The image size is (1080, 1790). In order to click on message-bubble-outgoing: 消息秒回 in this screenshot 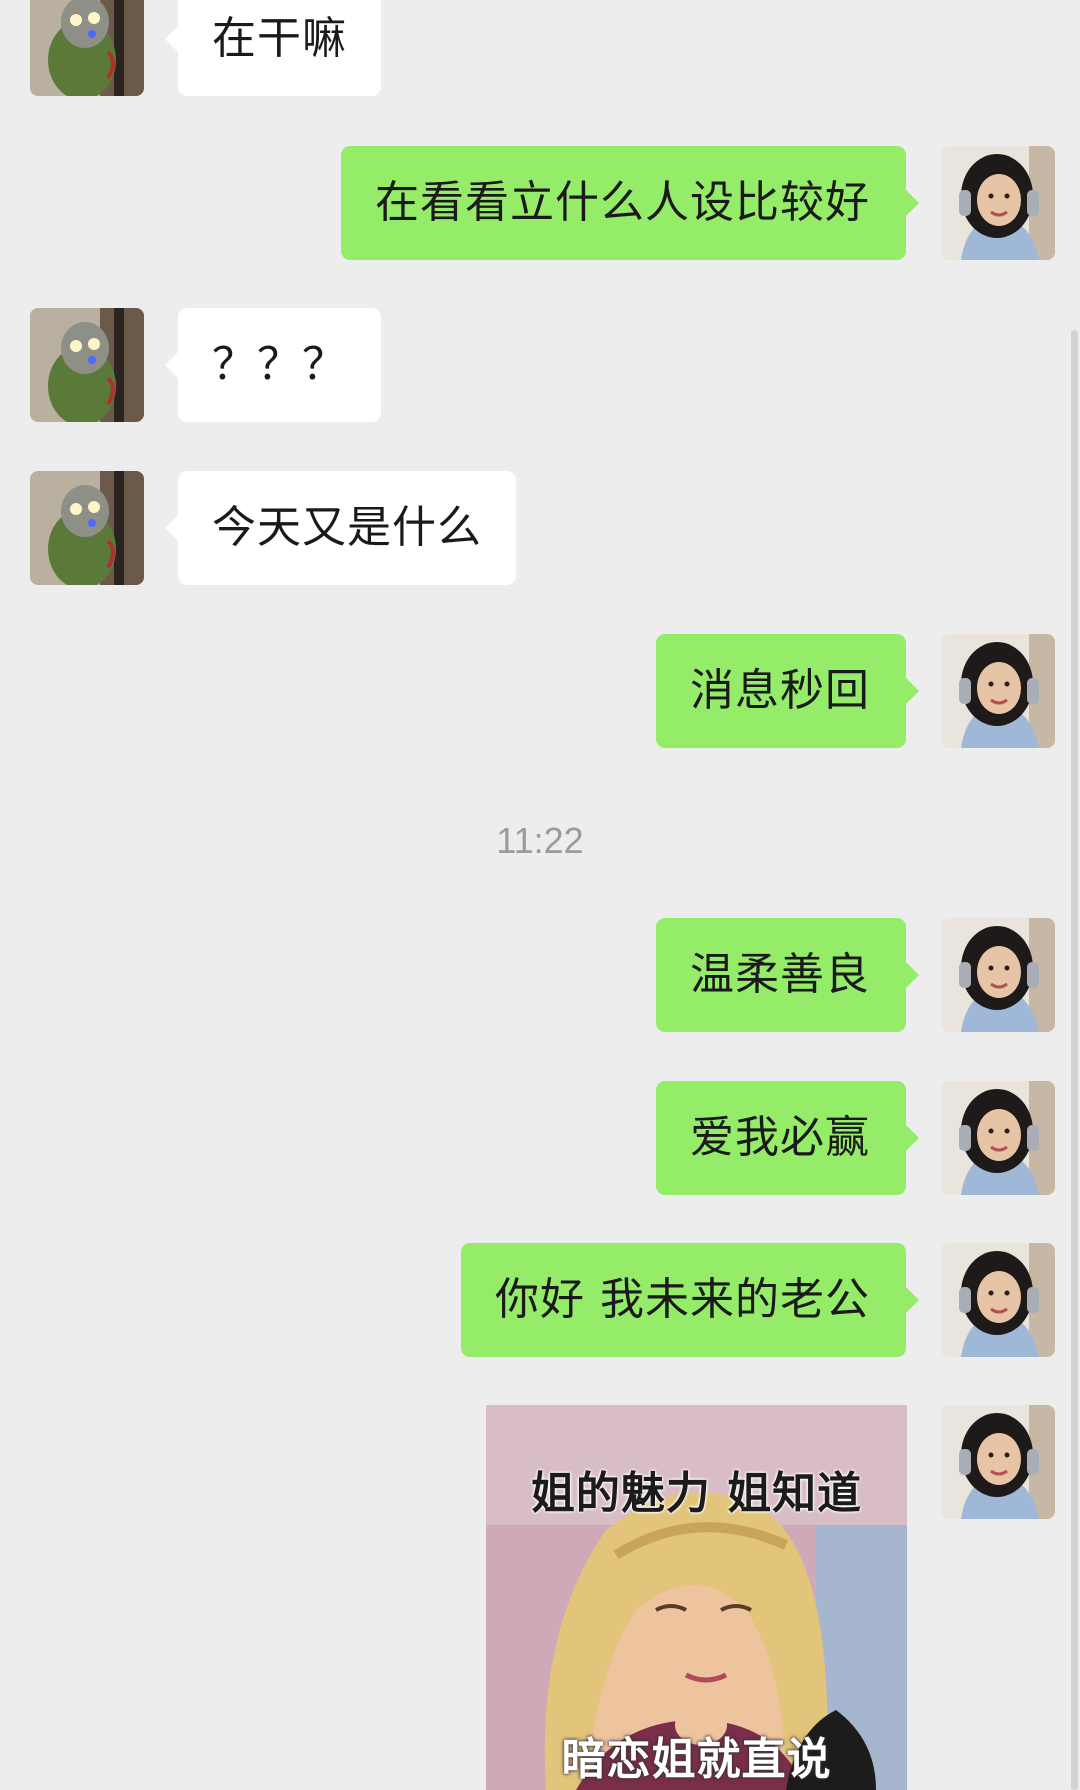, I will do `click(787, 691)`.